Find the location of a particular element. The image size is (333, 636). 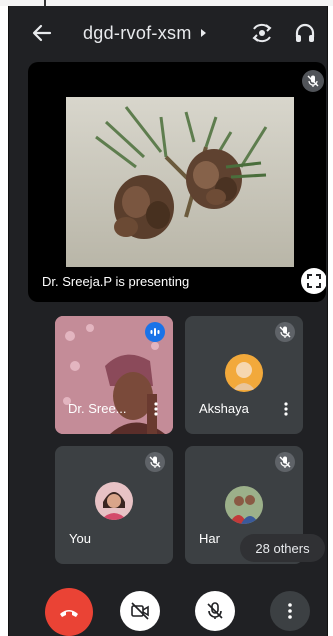

mic-toggle-button is located at coordinates (215, 611).